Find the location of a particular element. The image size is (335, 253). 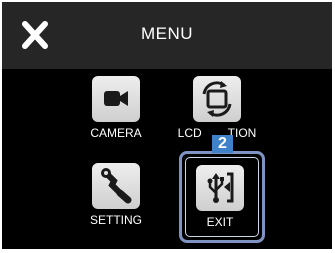

camera-label: CAMERA is located at coordinates (116, 133).